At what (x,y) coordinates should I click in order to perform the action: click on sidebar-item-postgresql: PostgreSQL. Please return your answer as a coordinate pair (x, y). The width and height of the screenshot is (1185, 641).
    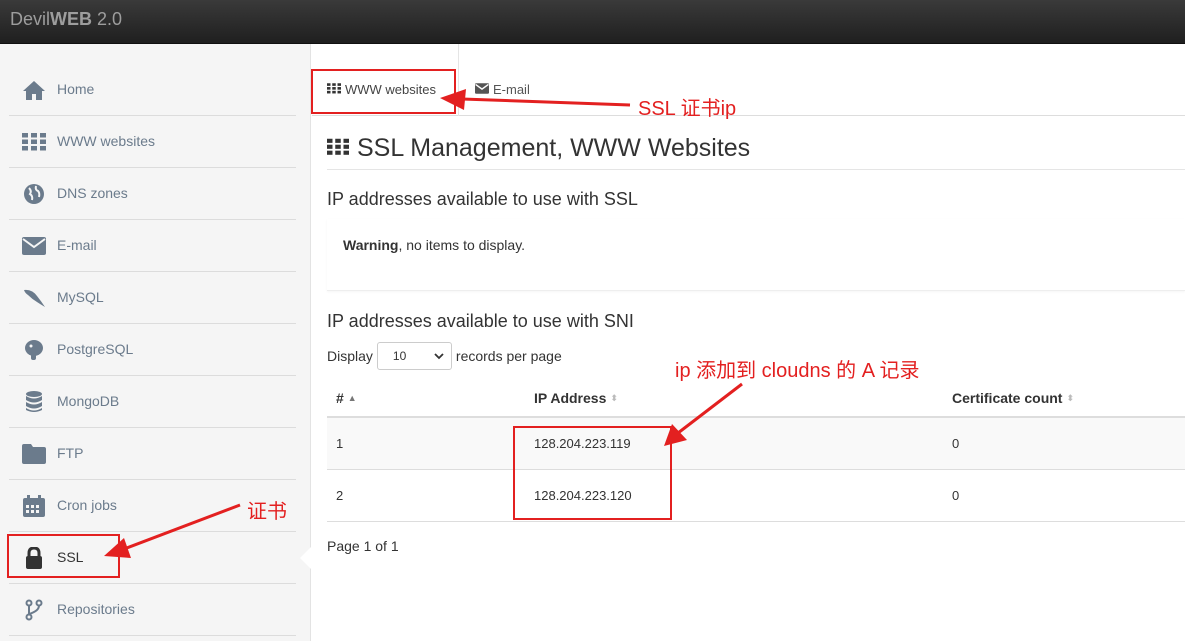
    Looking at the image, I should click on (152, 350).